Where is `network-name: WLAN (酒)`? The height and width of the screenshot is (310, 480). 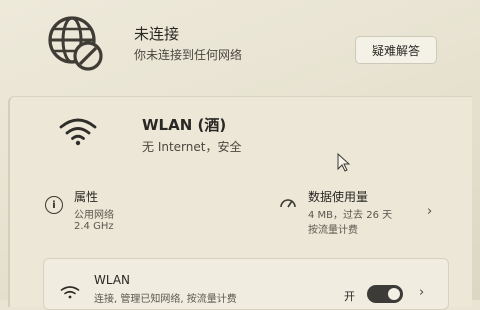 network-name: WLAN (酒) is located at coordinates (184, 124).